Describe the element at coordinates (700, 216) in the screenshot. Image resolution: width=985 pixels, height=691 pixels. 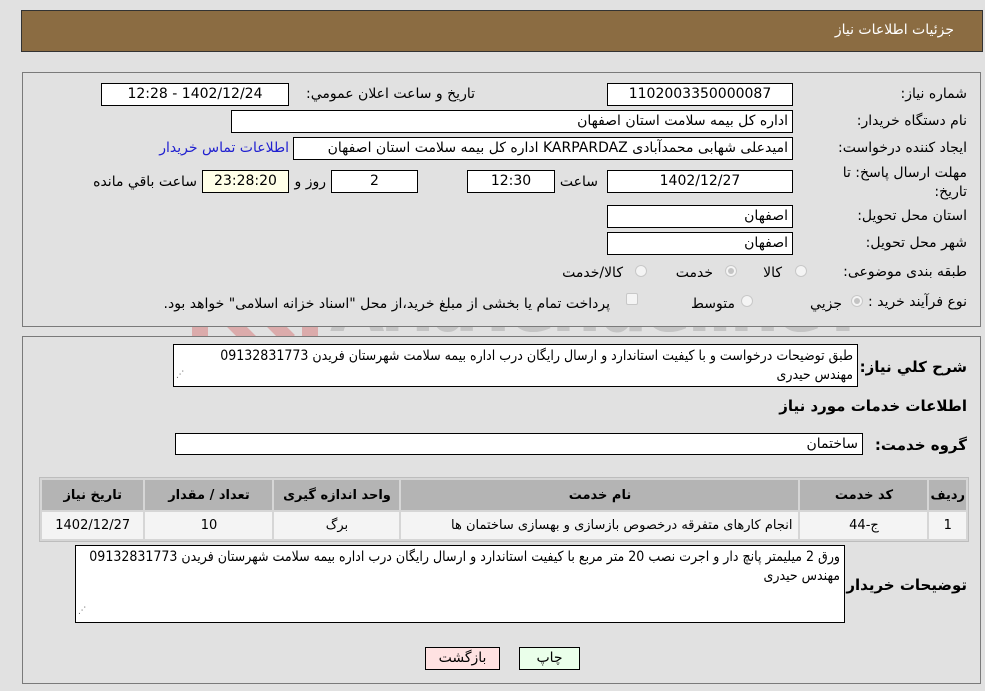
I see `delivery-province-field: اصفهان` at that location.